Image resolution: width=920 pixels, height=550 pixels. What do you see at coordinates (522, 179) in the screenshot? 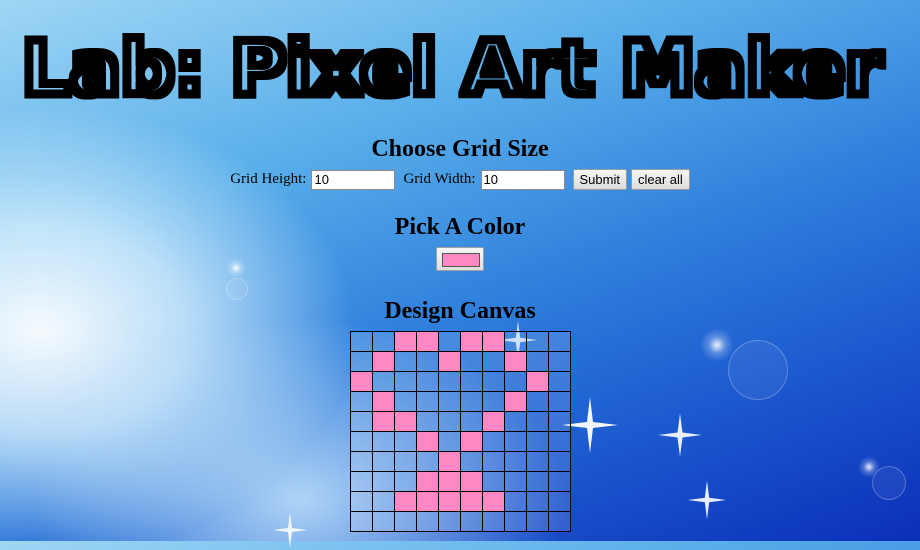
I see `grid-width-input` at bounding box center [522, 179].